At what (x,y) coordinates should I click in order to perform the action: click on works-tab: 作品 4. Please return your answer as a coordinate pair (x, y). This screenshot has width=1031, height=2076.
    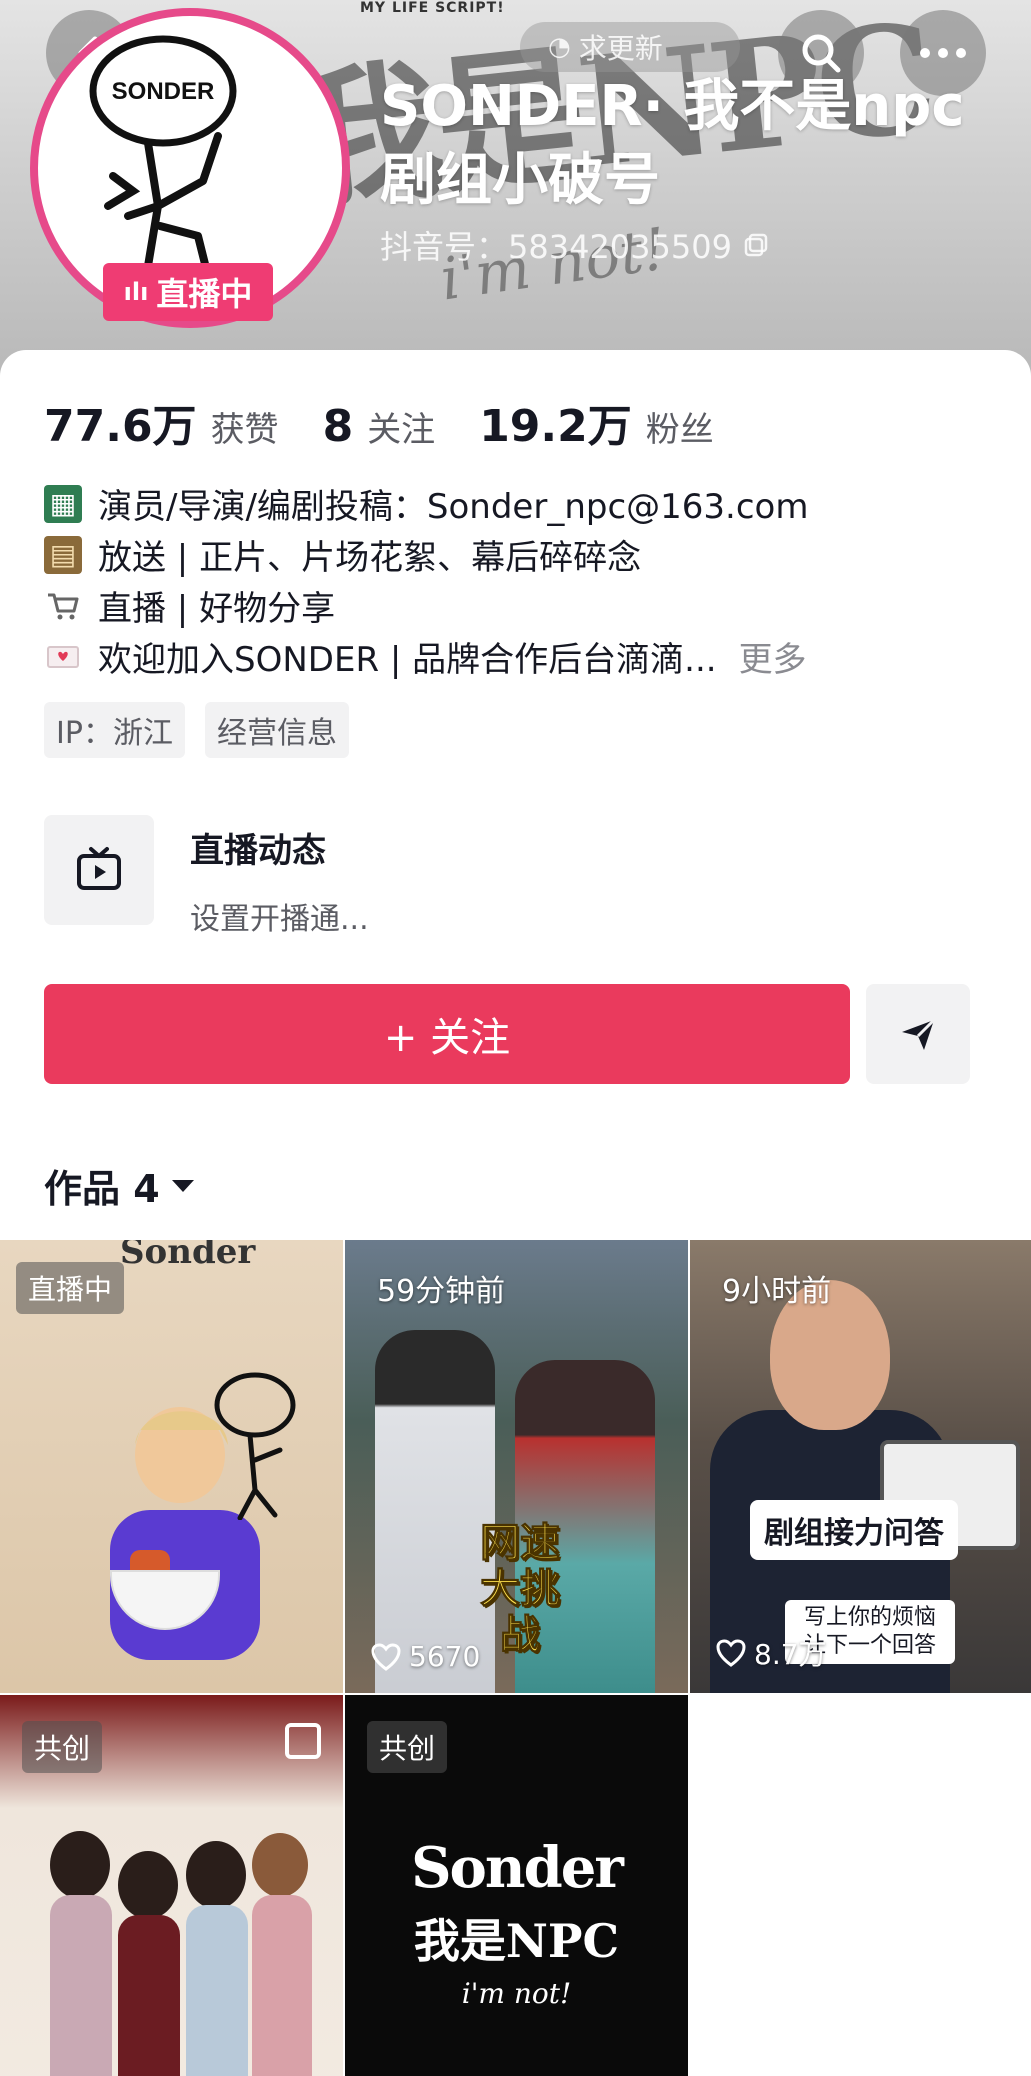
    Looking at the image, I should click on (120, 1185).